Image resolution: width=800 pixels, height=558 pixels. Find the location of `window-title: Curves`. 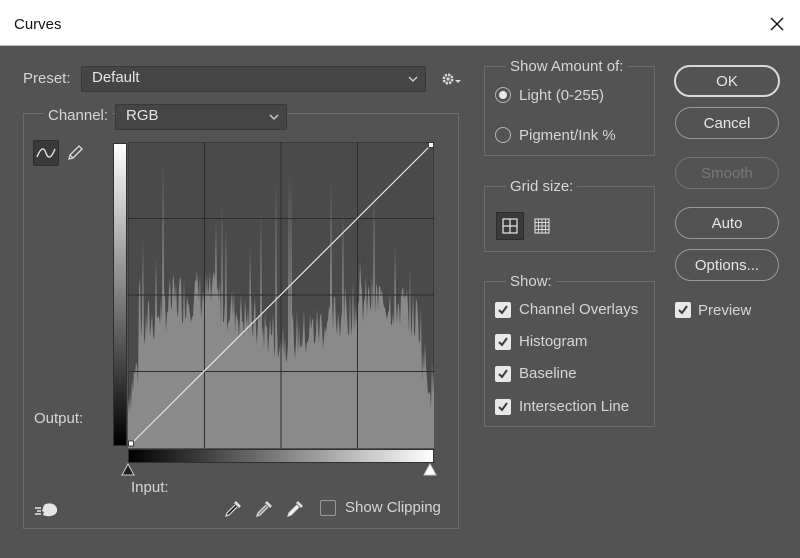

window-title: Curves is located at coordinates (38, 24).